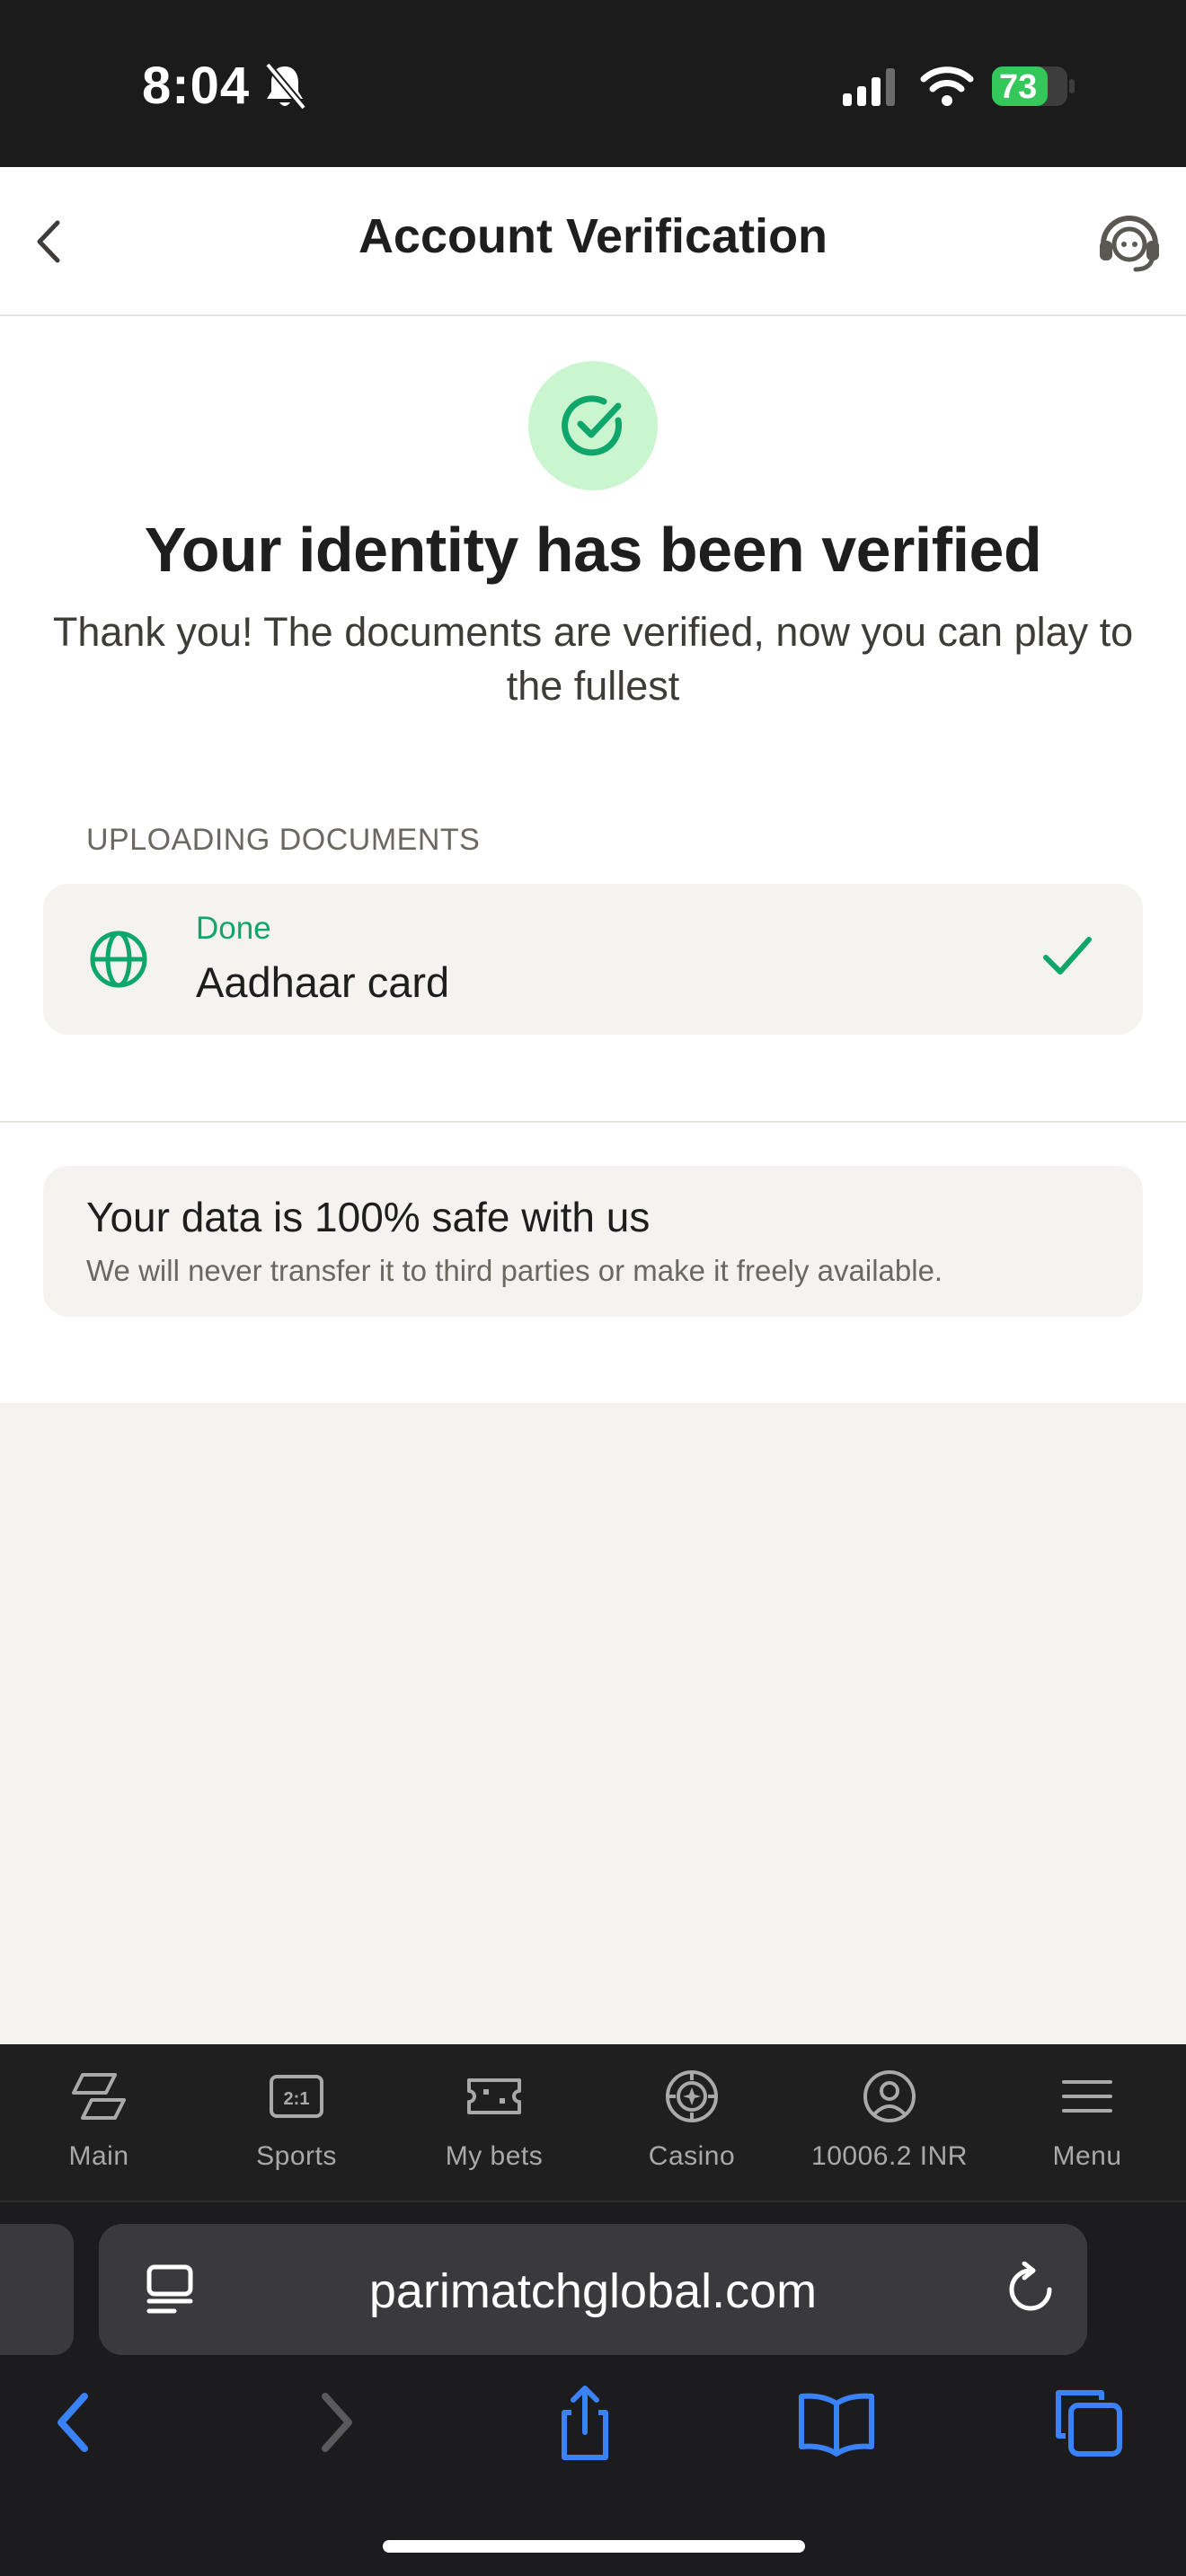  Describe the element at coordinates (584, 2422) in the screenshot. I see `share-icon` at that location.